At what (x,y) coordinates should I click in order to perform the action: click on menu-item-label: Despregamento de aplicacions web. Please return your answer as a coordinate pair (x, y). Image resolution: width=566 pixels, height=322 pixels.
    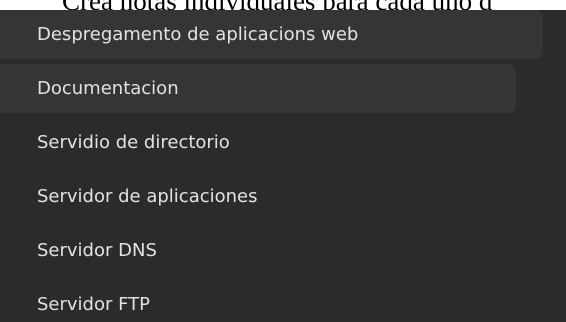
    Looking at the image, I should click on (198, 34).